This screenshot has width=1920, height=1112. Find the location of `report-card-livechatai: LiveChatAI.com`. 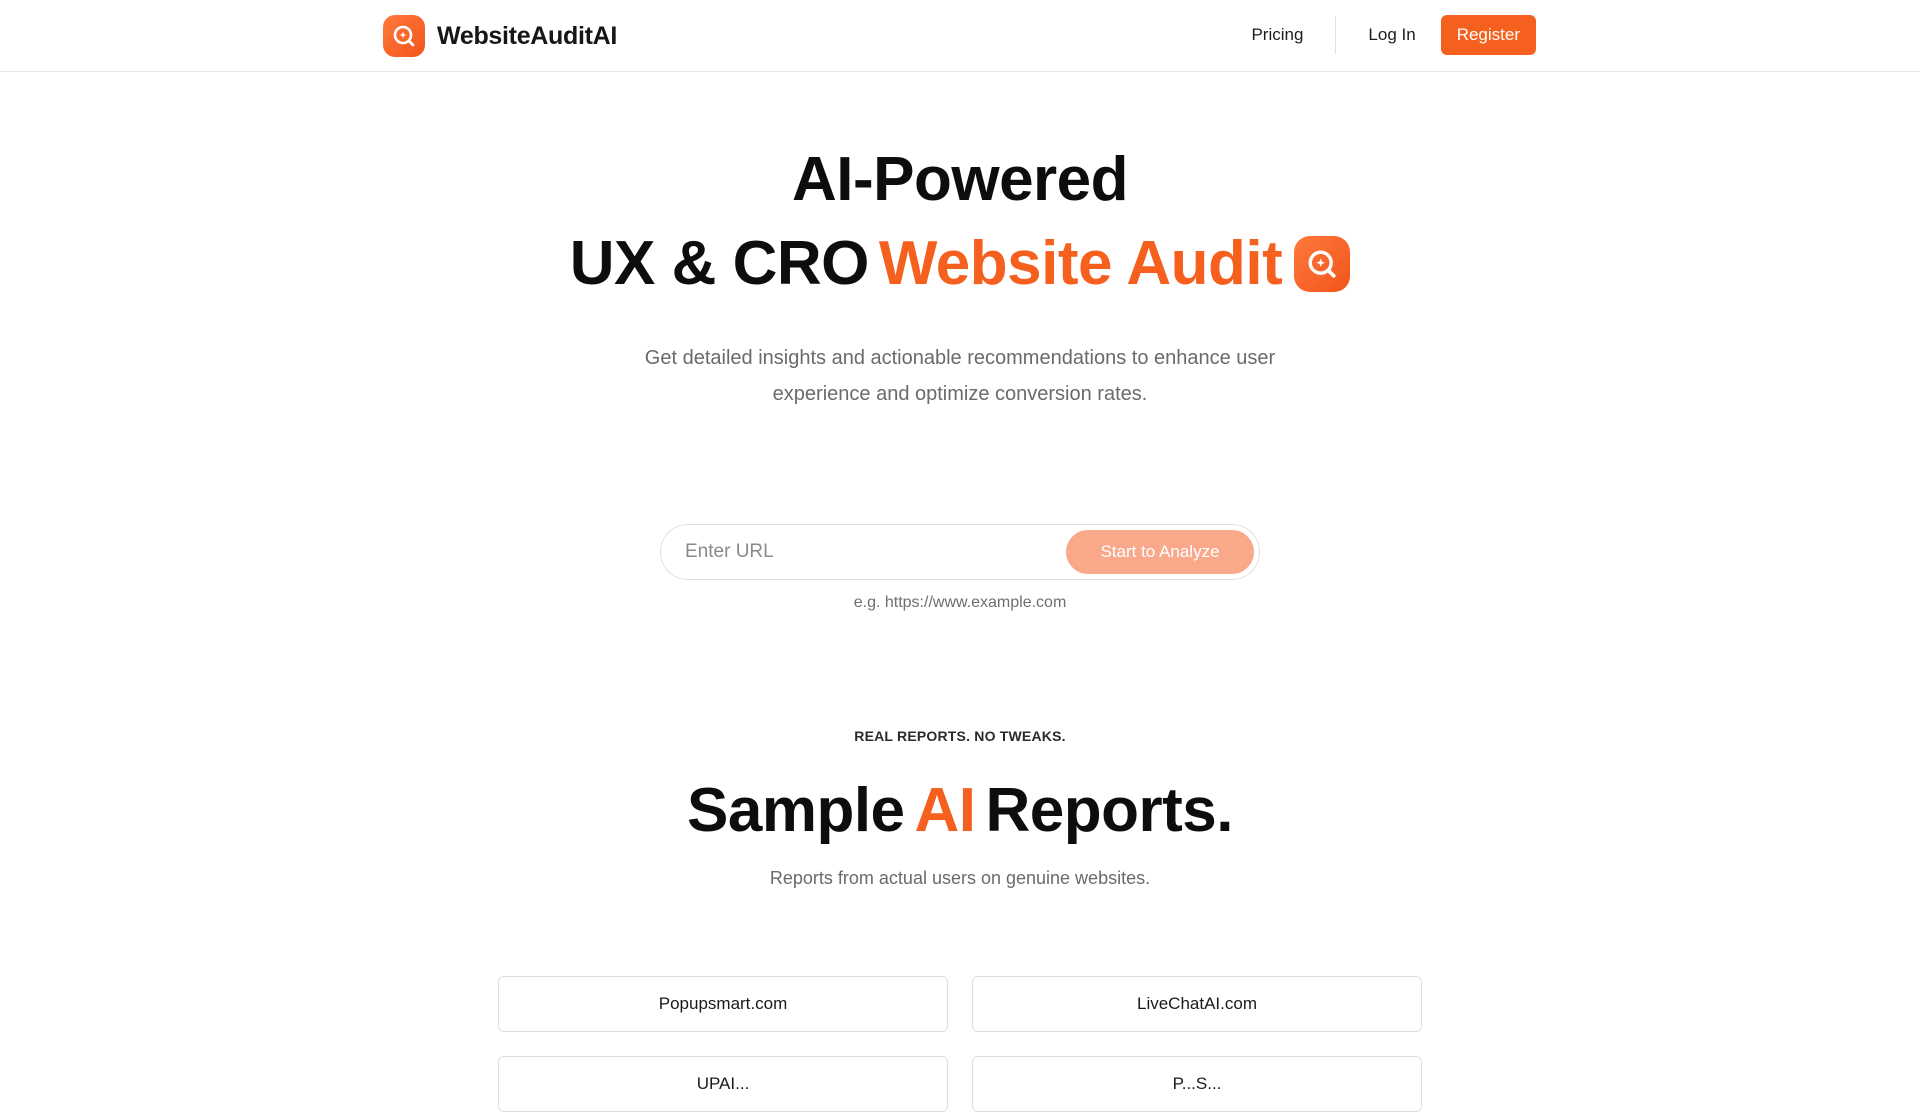

report-card-livechatai: LiveChatAI.com is located at coordinates (1197, 1004).